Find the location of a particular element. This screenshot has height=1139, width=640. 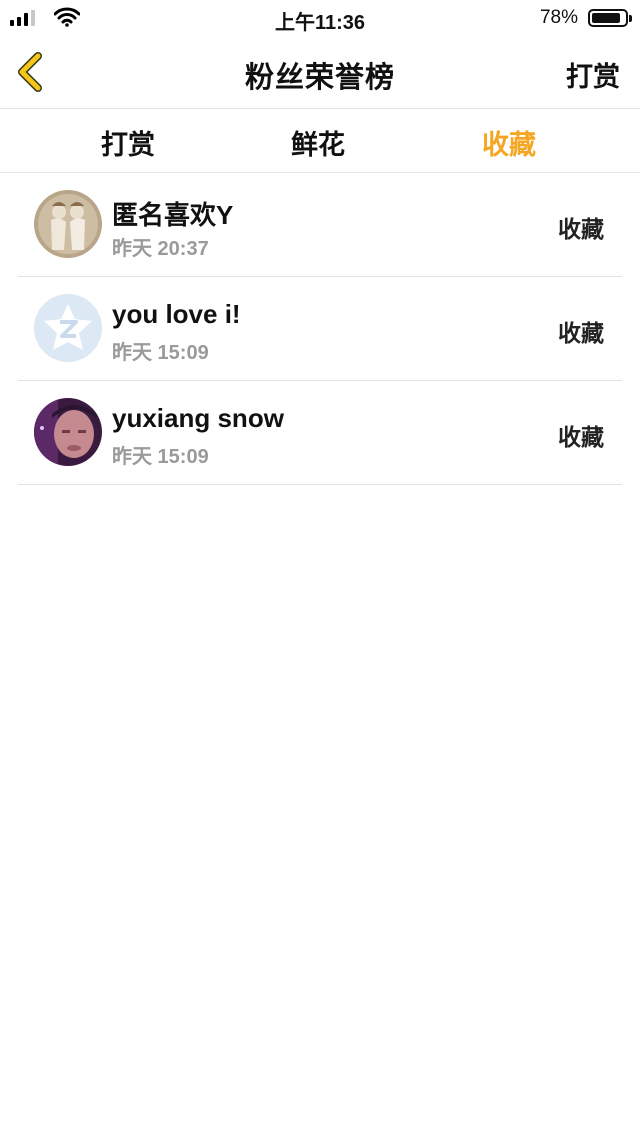

avatar-photo-icon is located at coordinates (68, 432).